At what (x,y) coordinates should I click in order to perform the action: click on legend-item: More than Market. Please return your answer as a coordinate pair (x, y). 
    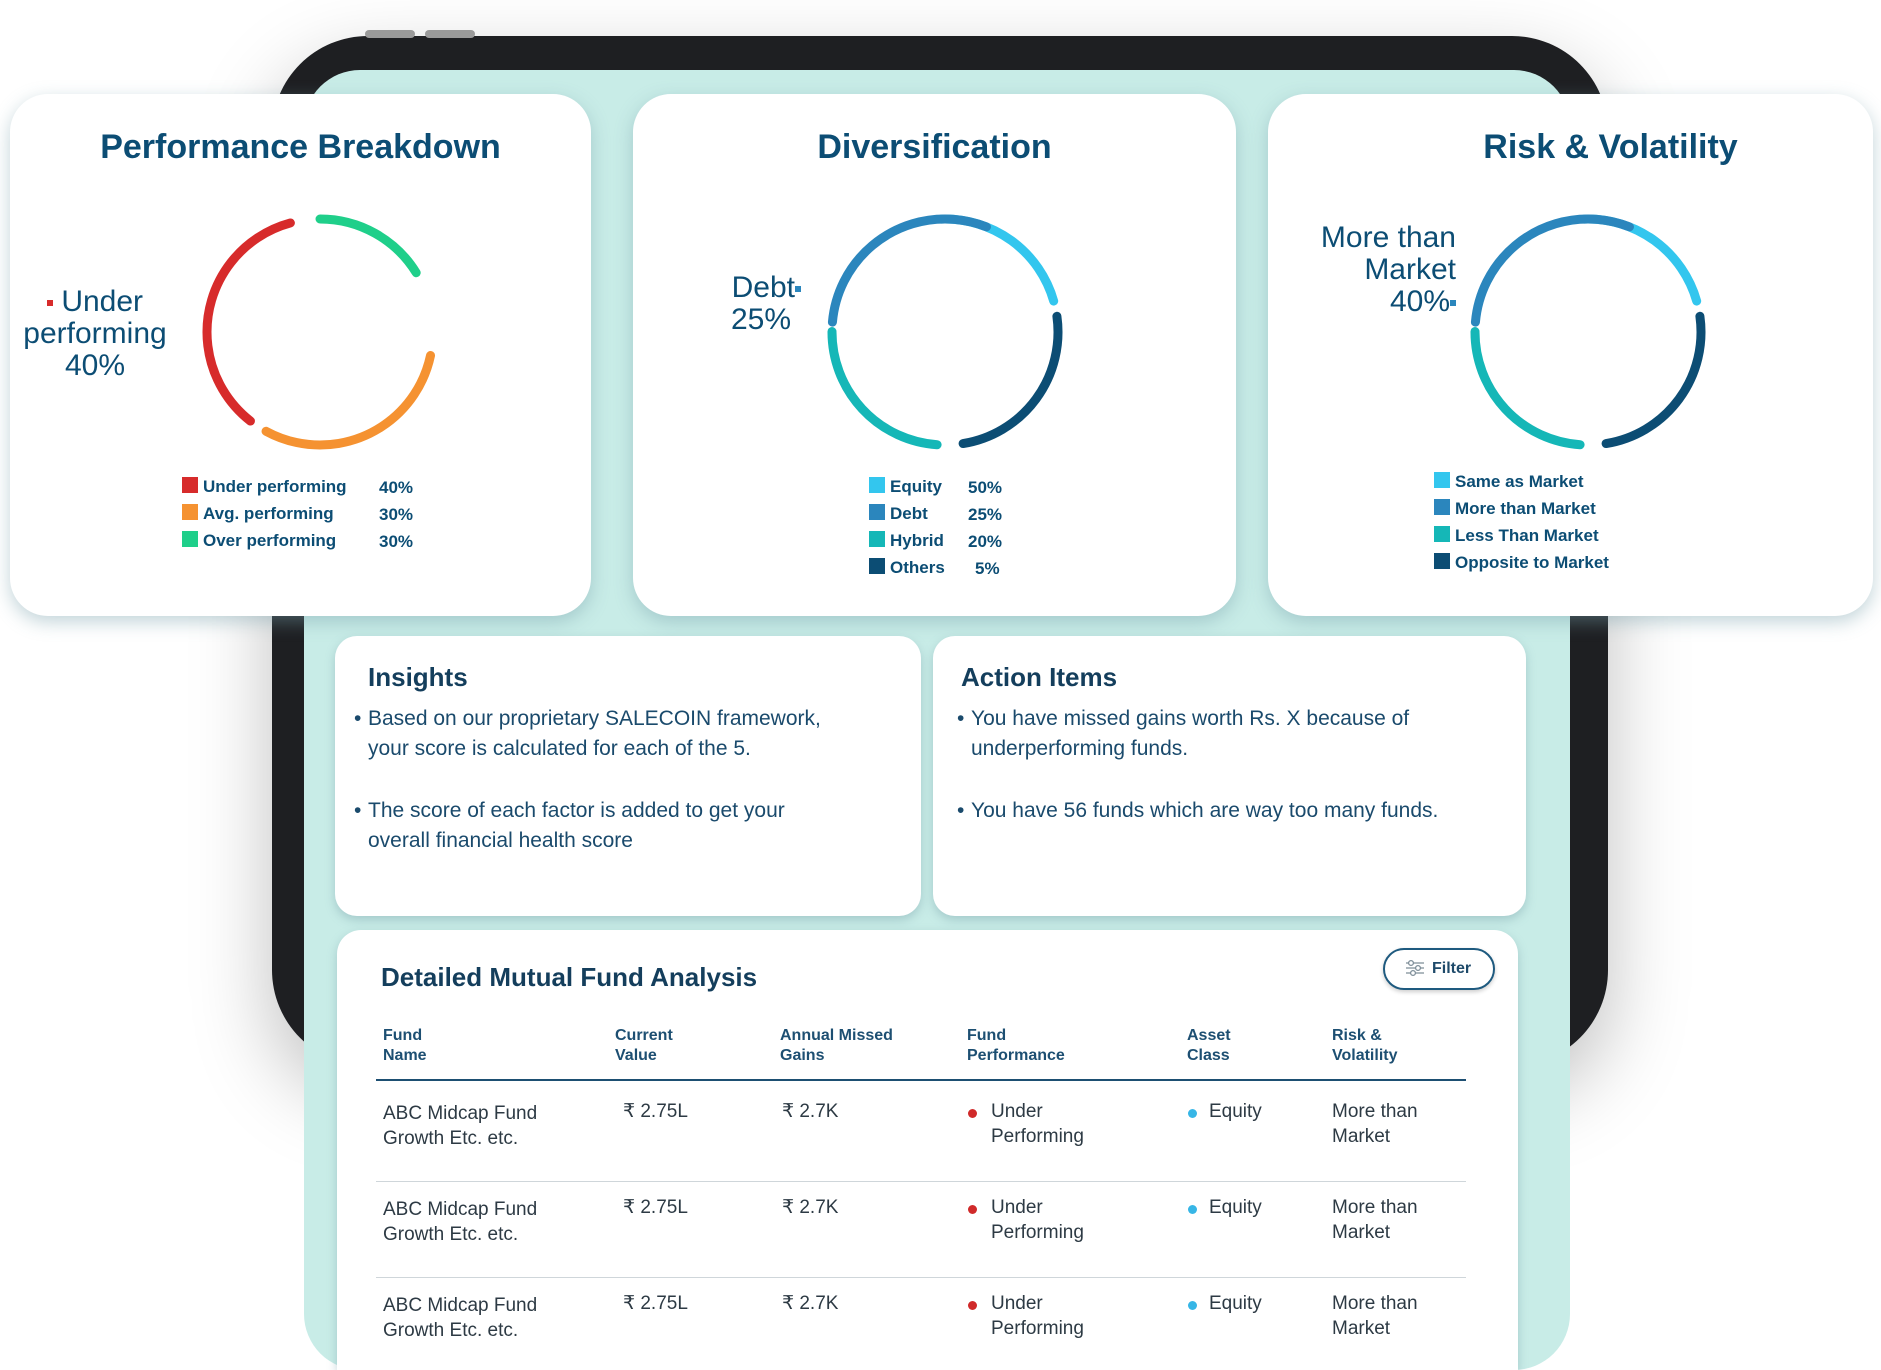
    Looking at the image, I should click on (1554, 511).